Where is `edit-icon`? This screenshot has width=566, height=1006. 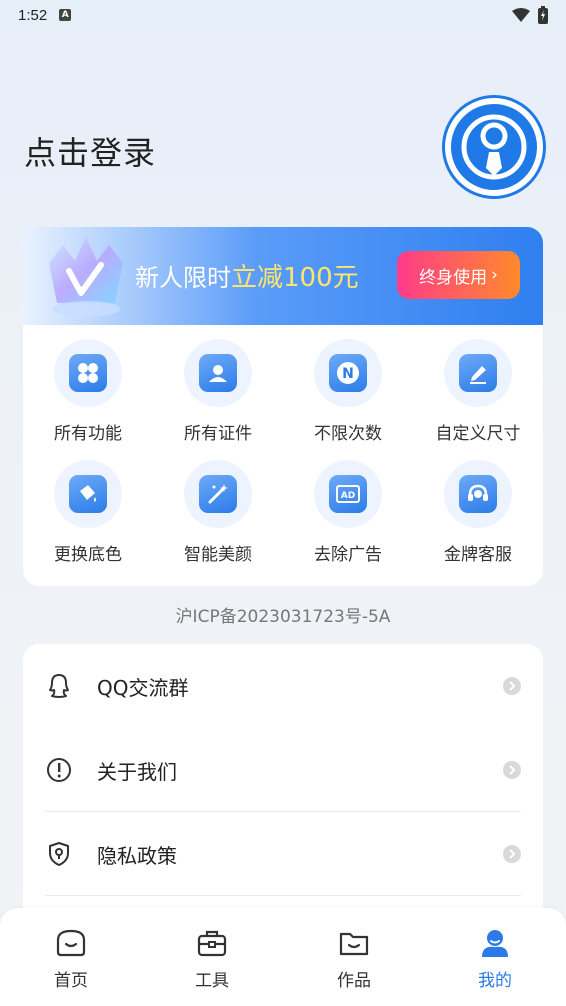 edit-icon is located at coordinates (478, 373).